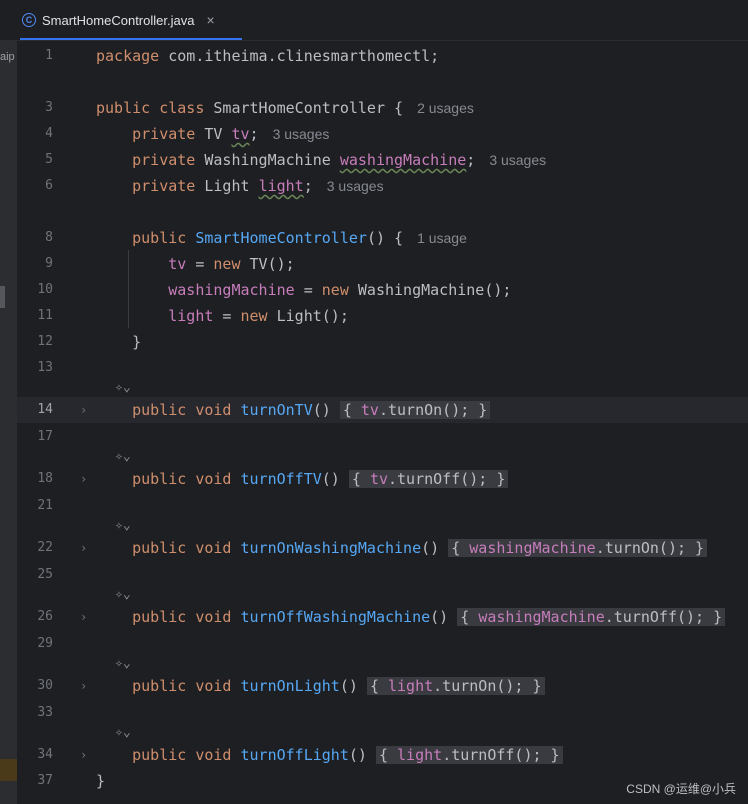 The height and width of the screenshot is (804, 748). What do you see at coordinates (445, 108) in the screenshot?
I see `usages-hint: 2 usages` at bounding box center [445, 108].